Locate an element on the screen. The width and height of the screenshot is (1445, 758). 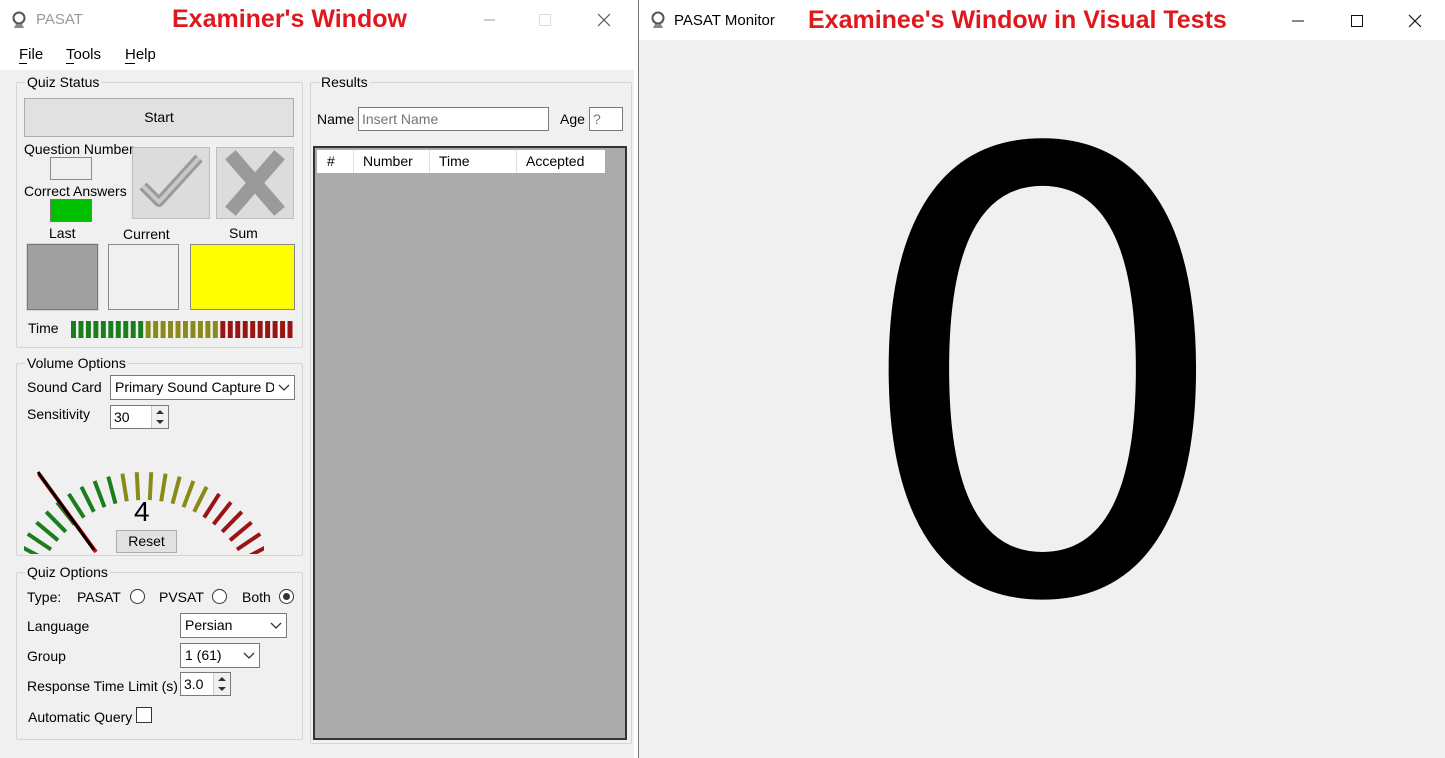
sum-box is located at coordinates (242, 277).